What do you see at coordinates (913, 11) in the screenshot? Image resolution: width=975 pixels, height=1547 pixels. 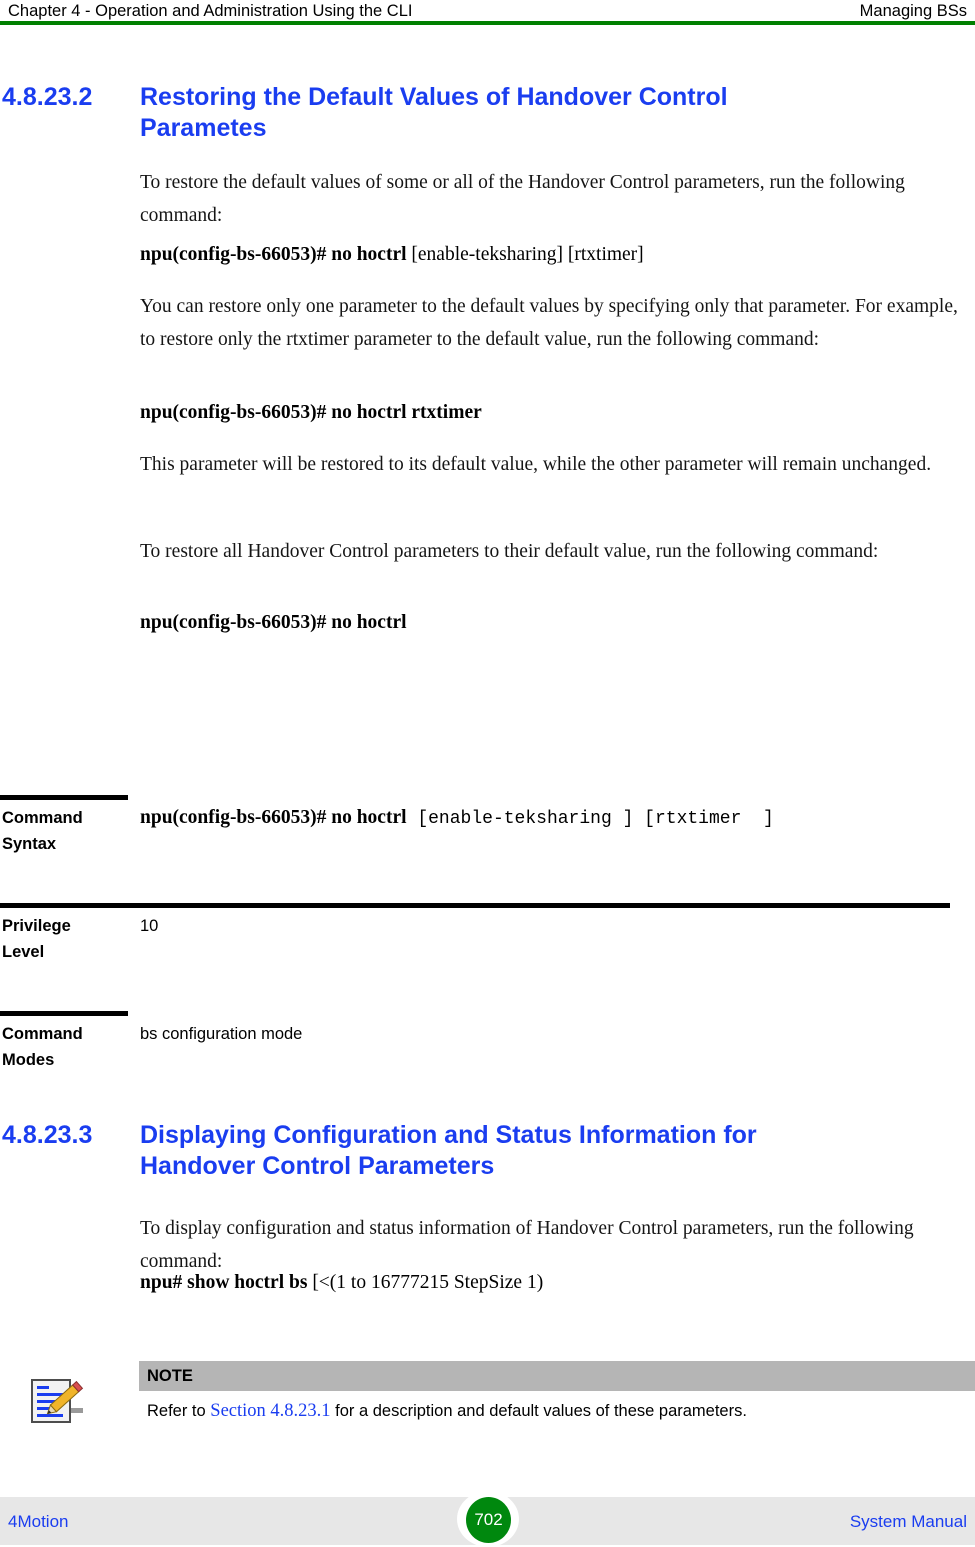 I see `header-section-title: Managing BSs` at bounding box center [913, 11].